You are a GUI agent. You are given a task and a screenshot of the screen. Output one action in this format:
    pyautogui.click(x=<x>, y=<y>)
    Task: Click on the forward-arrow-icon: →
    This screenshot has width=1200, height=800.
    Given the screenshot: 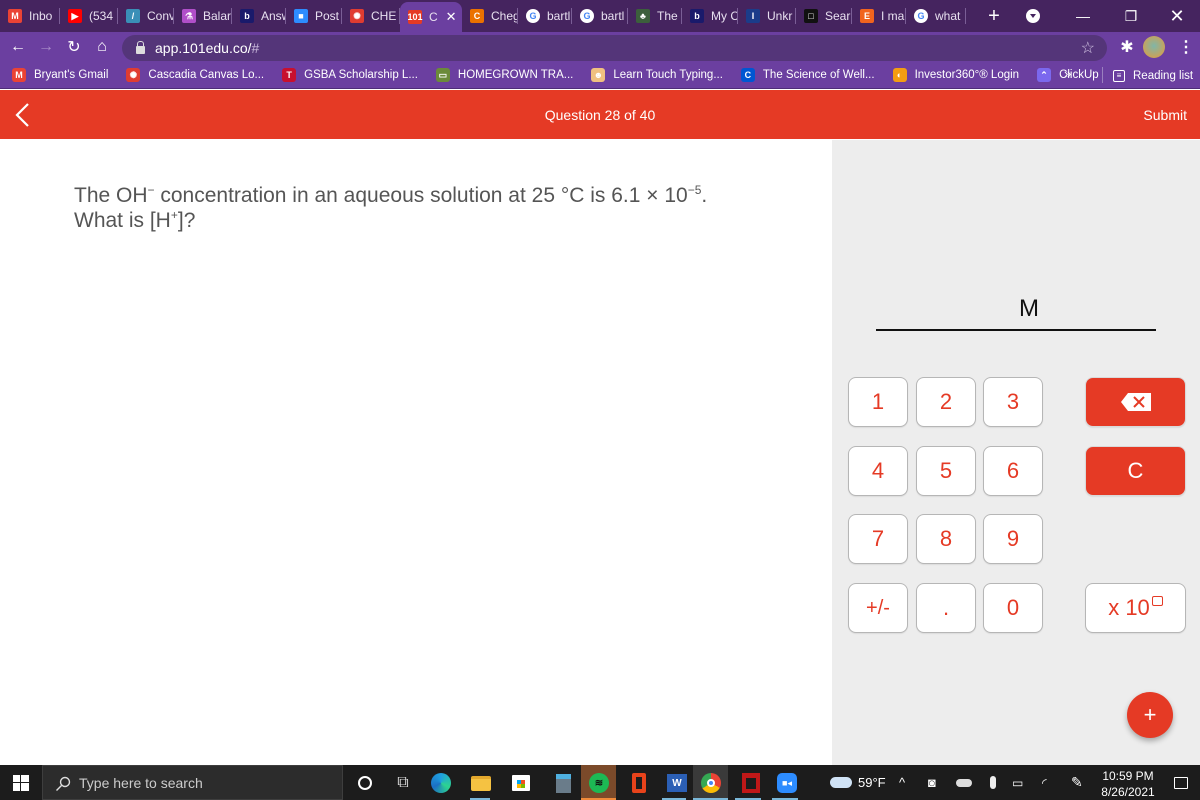 What is the action you would take?
    pyautogui.click(x=46, y=47)
    